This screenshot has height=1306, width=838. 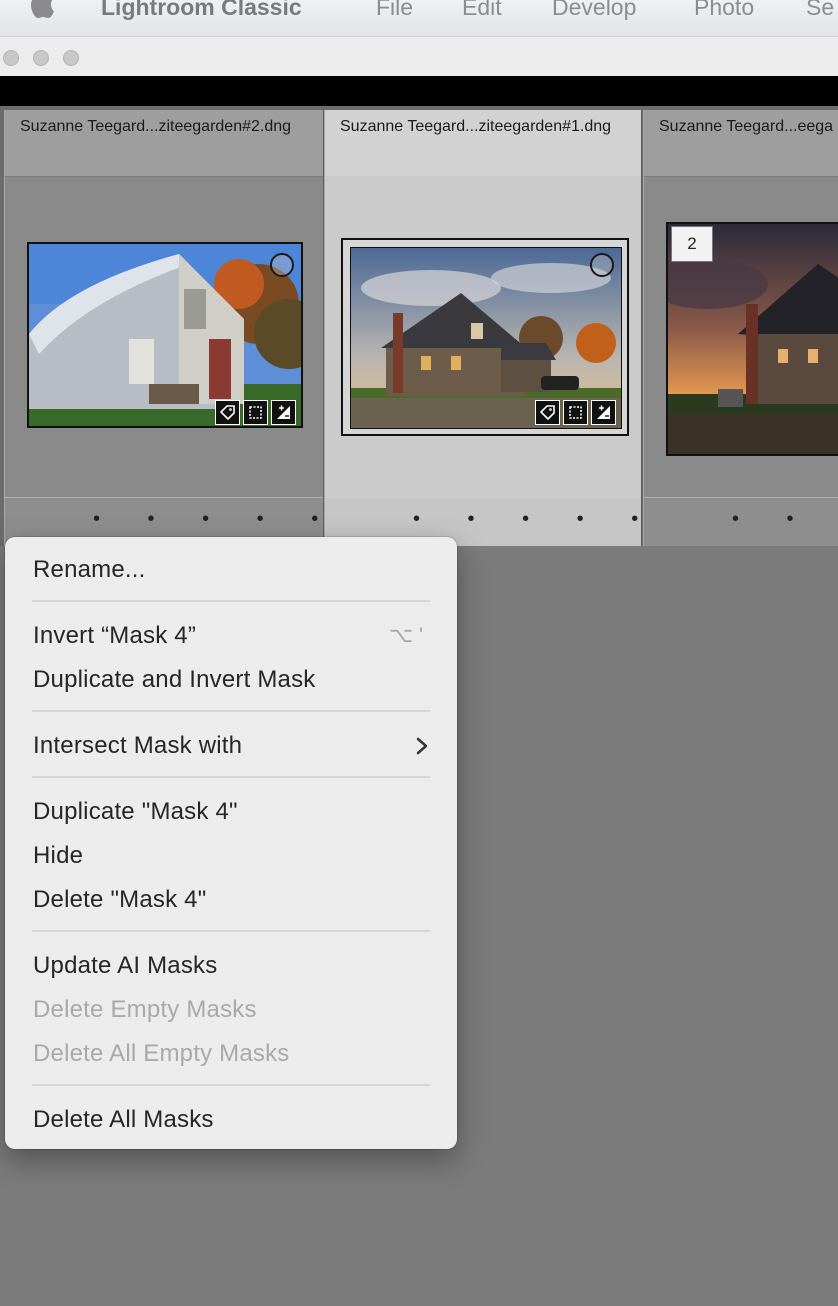 What do you see at coordinates (785, 519) in the screenshot?
I see `star-rating: • • • •` at bounding box center [785, 519].